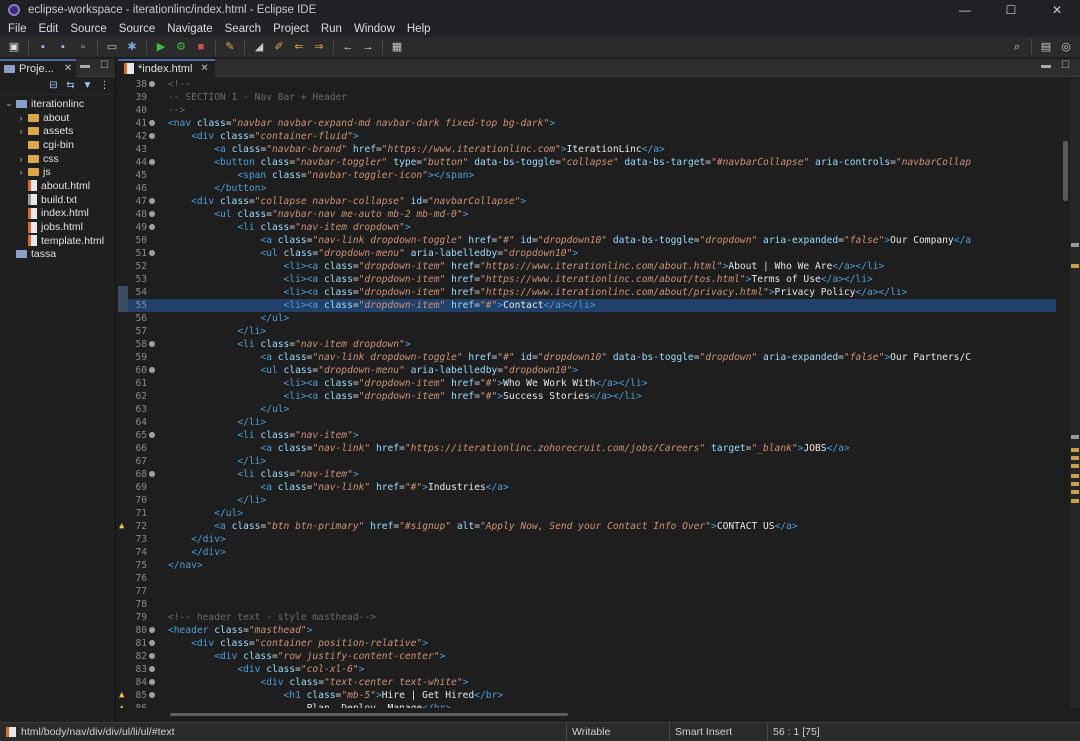  What do you see at coordinates (587, 682) in the screenshot?
I see `code-line: 84 <div class="text-center text-white">` at bounding box center [587, 682].